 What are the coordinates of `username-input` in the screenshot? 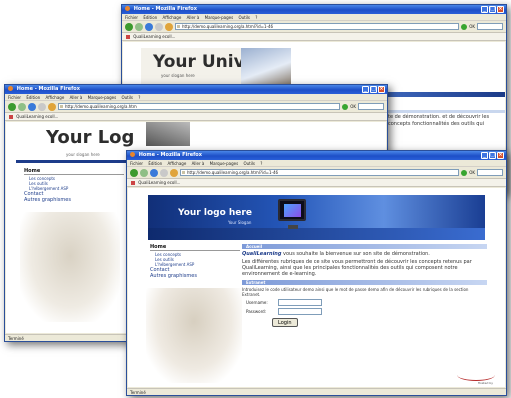 It's located at (300, 302).